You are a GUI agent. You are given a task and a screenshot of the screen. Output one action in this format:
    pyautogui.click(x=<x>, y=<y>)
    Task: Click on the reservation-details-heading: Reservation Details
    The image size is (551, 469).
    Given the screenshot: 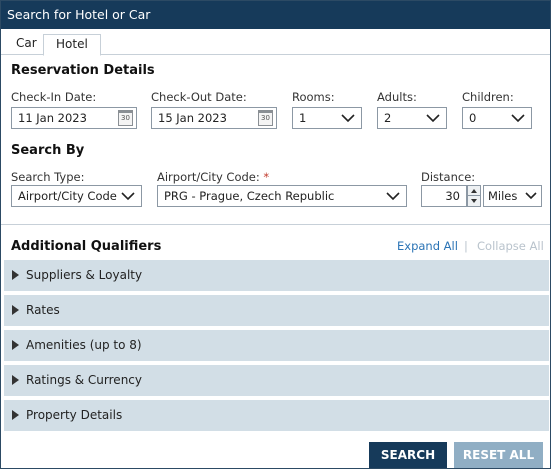 What is the action you would take?
    pyautogui.click(x=83, y=70)
    